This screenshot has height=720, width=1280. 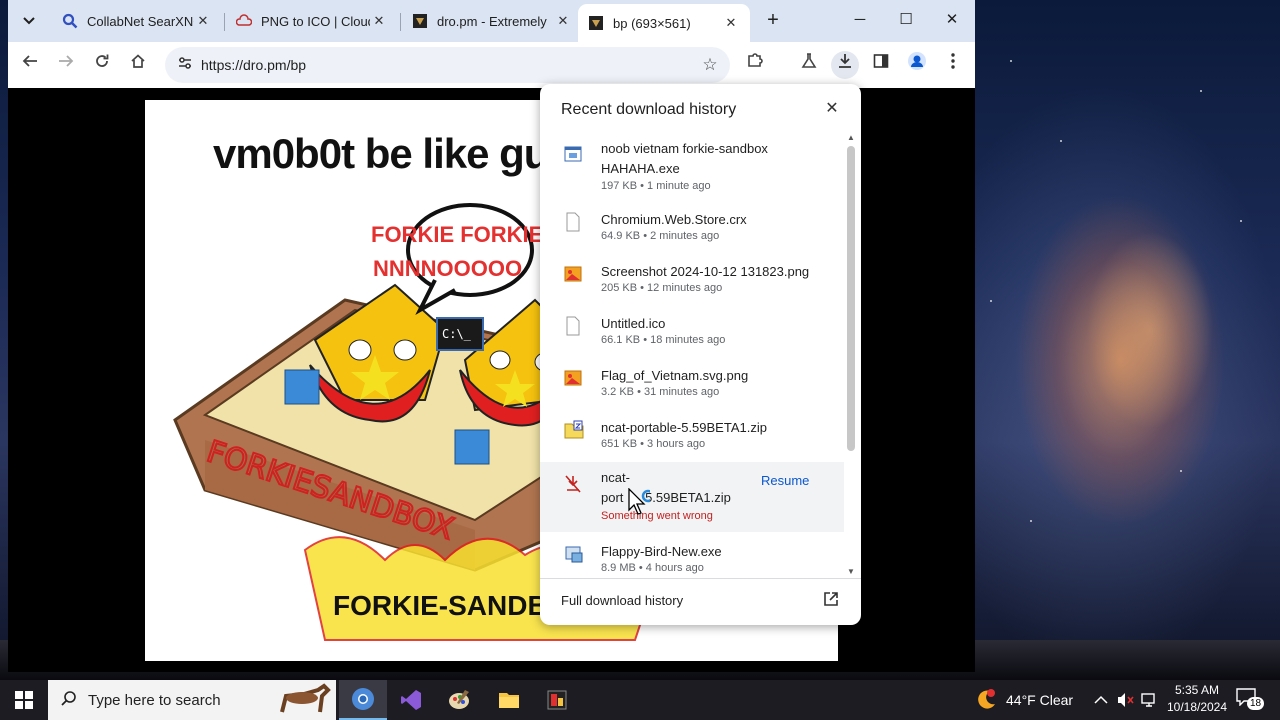 I want to click on taskbar-visual-studio, so click(x=411, y=700).